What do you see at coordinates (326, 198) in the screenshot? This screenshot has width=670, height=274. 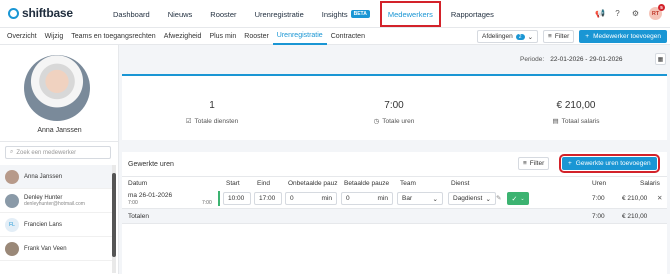 I see `unpaid-break-unit: min` at bounding box center [326, 198].